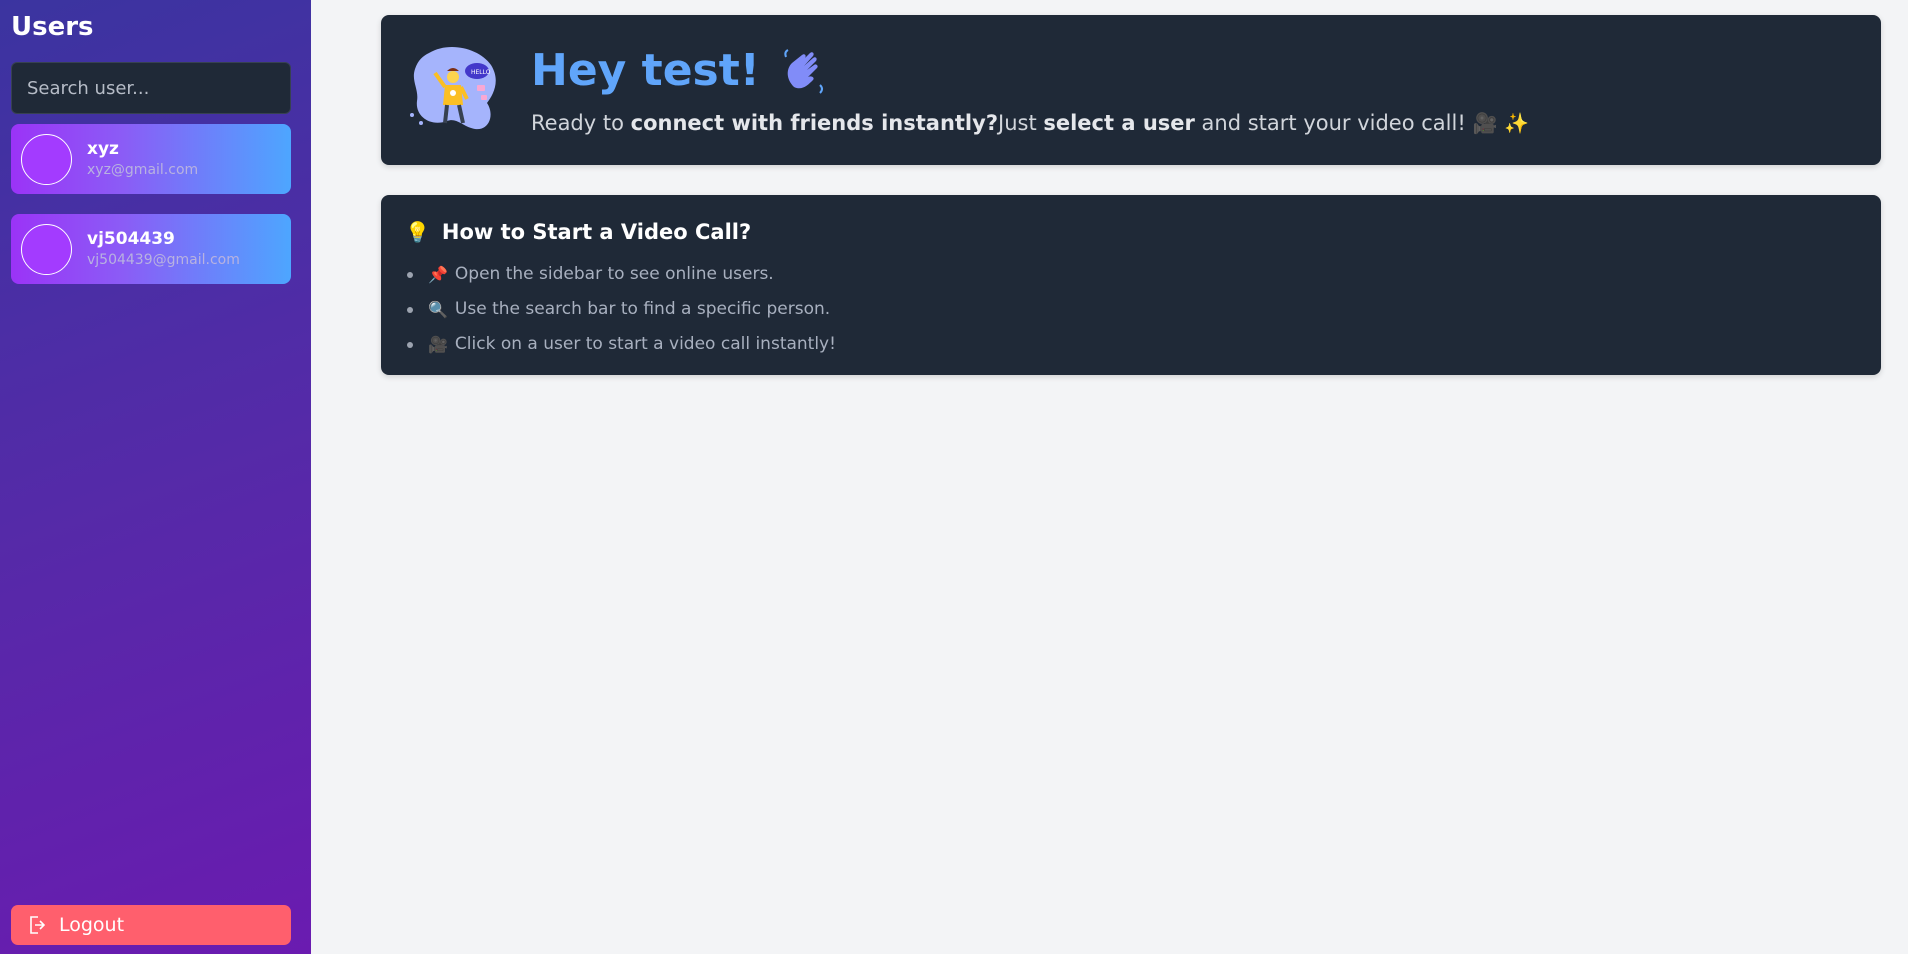  I want to click on help-item-text: Open the sidebar to see online users., so click(614, 274).